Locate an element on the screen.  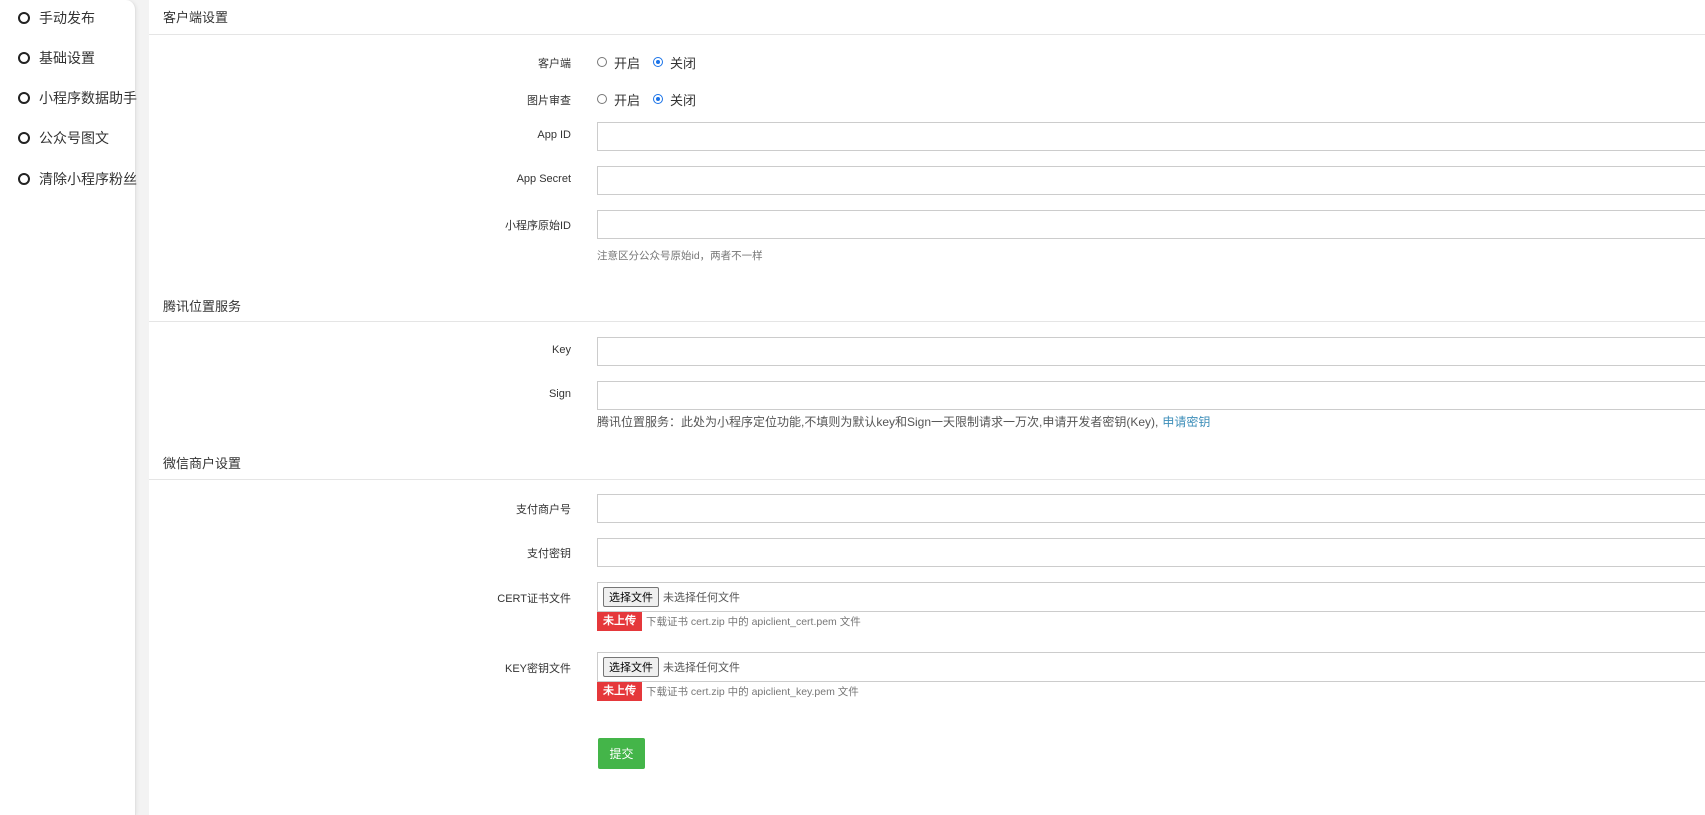
key-file-status: 未选择任何文件 is located at coordinates (701, 668).